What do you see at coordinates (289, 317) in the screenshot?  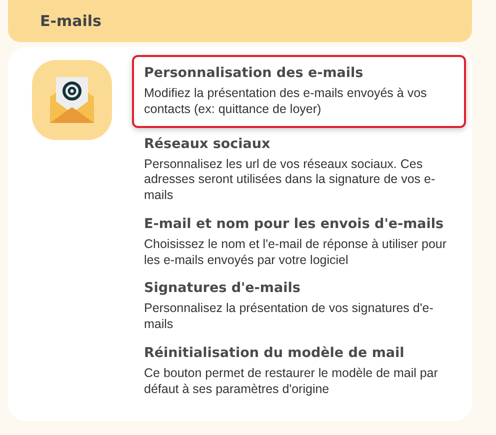 I see `item-description: Personnalisez la présentation de vos signatures d'e-mails` at bounding box center [289, 317].